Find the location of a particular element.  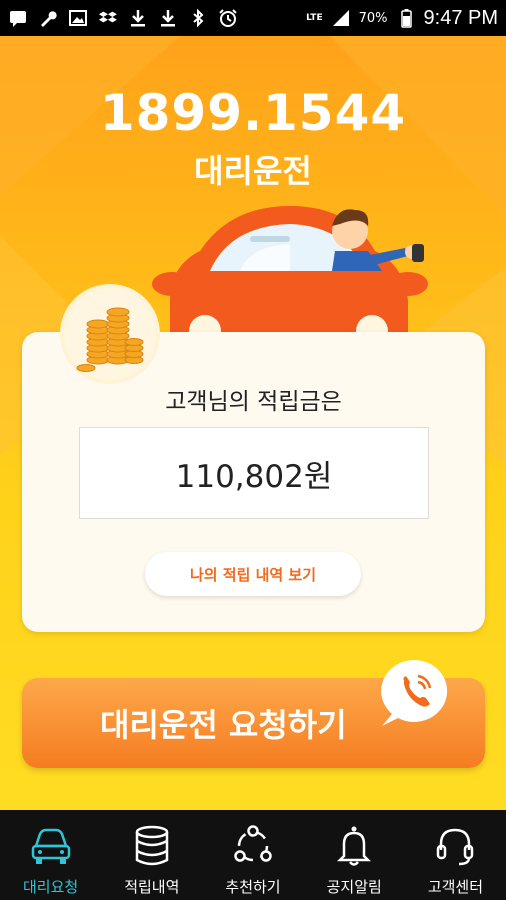

message-icon is located at coordinates (18, 18).